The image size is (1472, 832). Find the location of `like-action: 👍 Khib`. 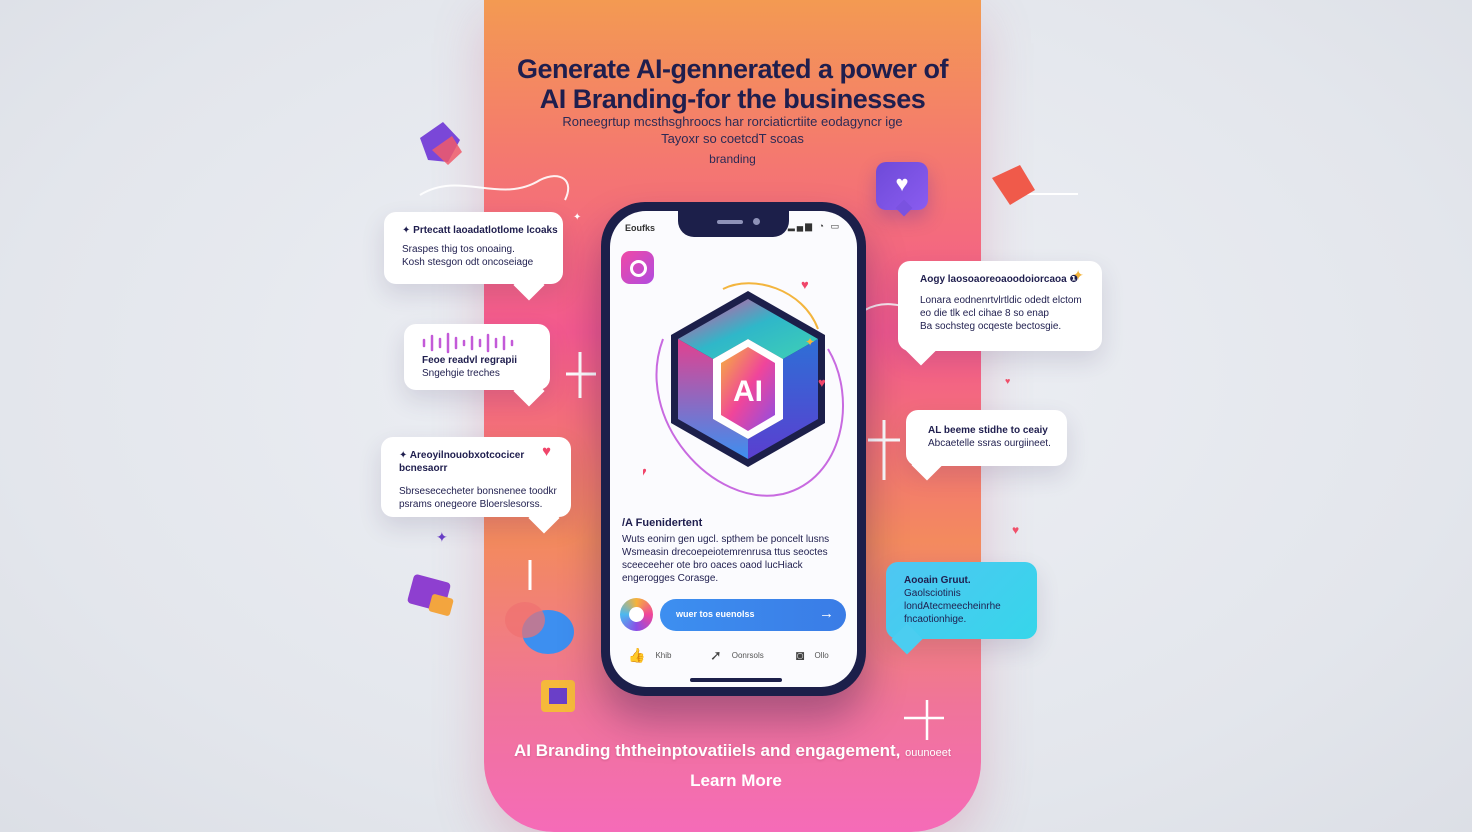

like-action: 👍 Khib is located at coordinates (649, 655).